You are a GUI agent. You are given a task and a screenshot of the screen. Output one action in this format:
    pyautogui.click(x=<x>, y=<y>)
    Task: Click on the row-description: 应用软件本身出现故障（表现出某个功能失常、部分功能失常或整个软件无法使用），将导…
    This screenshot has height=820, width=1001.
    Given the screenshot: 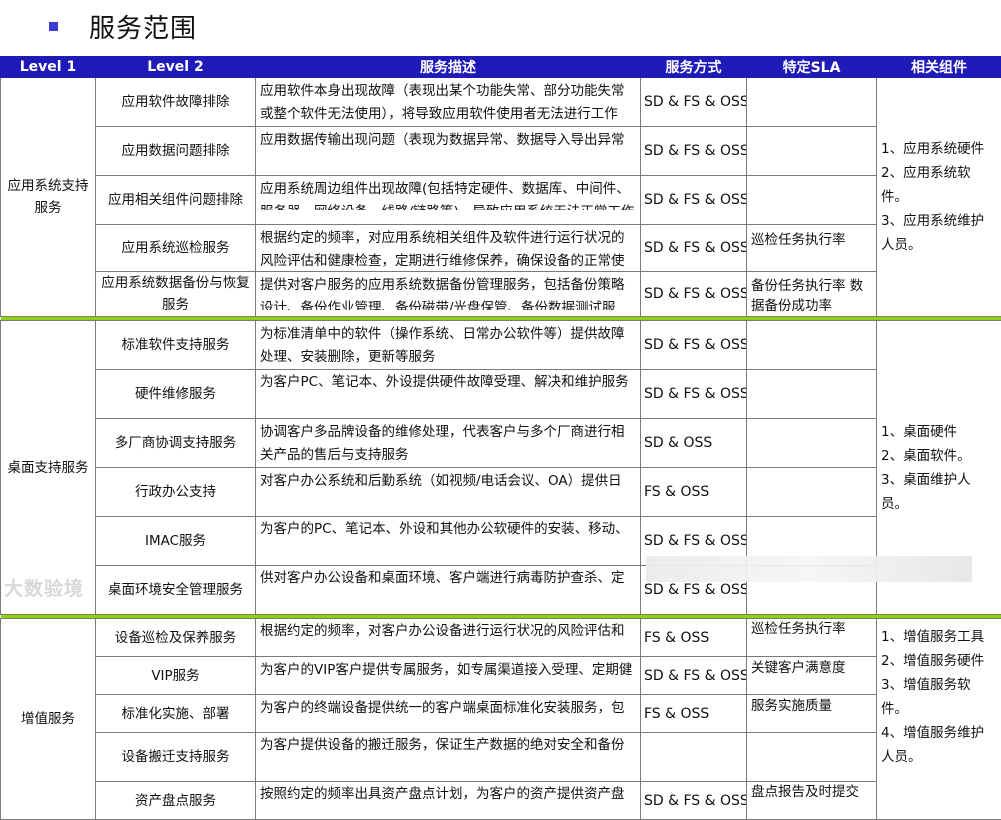 What is the action you would take?
    pyautogui.click(x=448, y=102)
    